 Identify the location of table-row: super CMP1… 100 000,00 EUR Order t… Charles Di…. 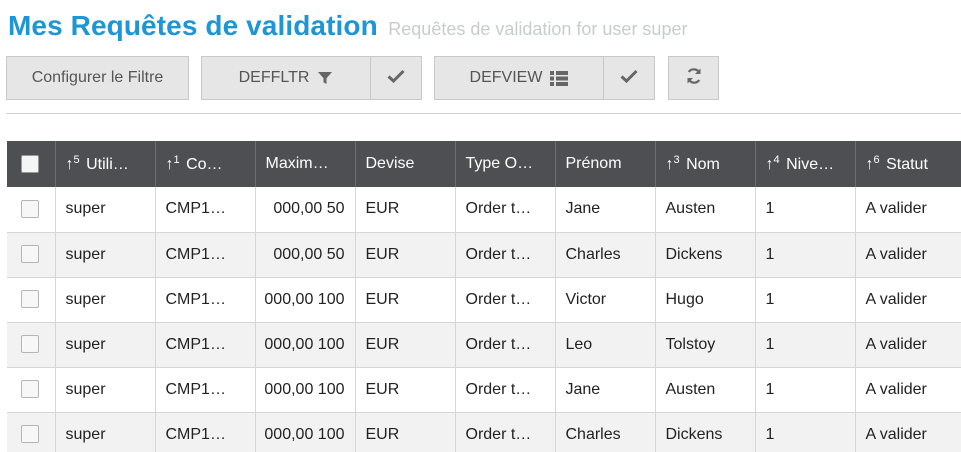
(484, 432).